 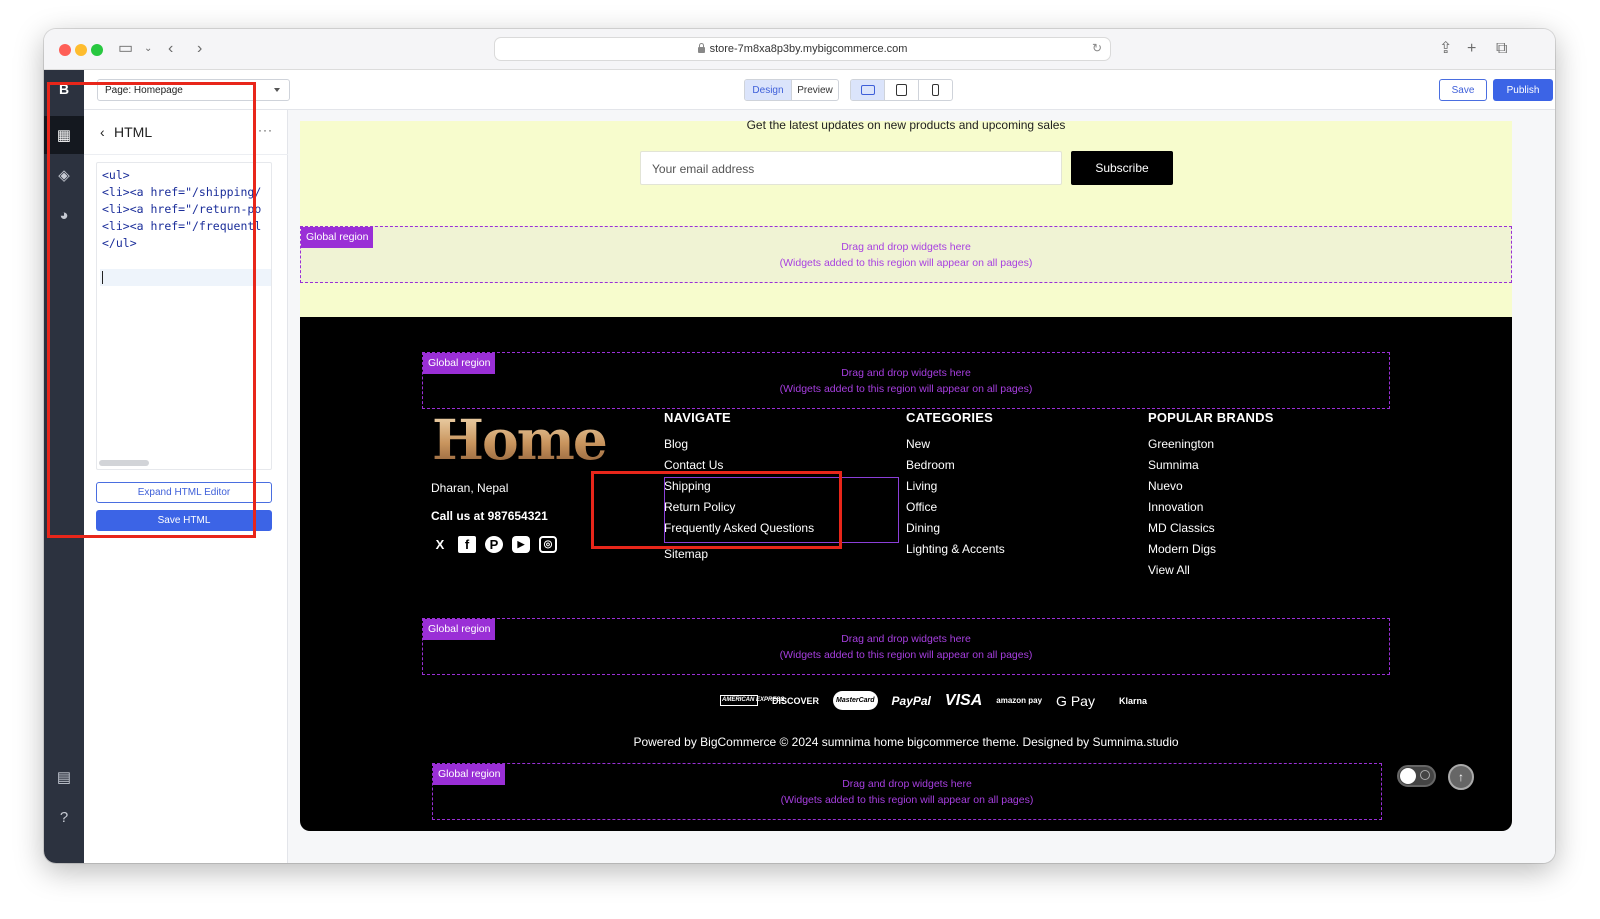 I want to click on publish-button: Publish, so click(x=1523, y=90).